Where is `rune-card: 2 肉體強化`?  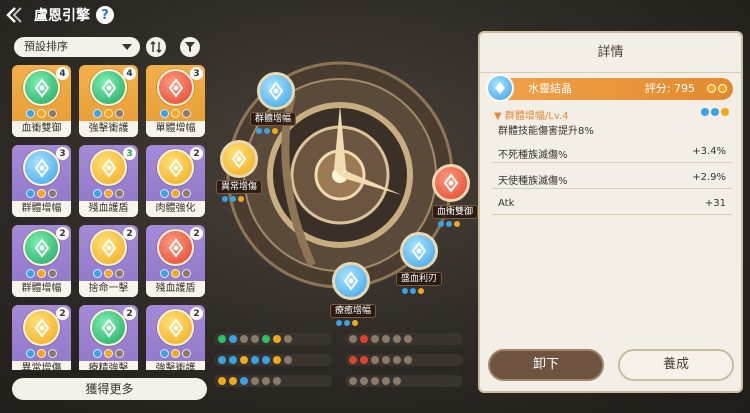 rune-card: 2 肉體強化 is located at coordinates (175, 181).